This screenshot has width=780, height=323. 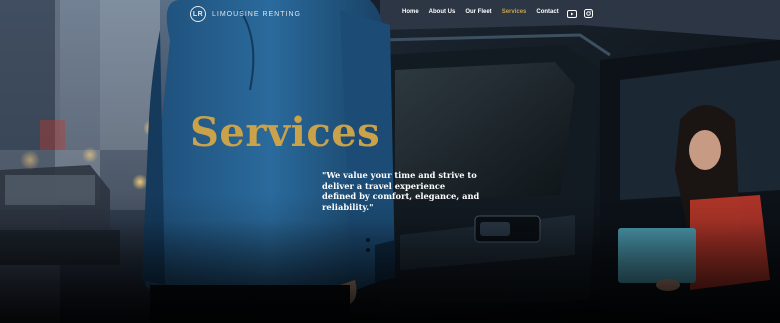 What do you see at coordinates (514, 12) in the screenshot?
I see `nav-item-services: Services` at bounding box center [514, 12].